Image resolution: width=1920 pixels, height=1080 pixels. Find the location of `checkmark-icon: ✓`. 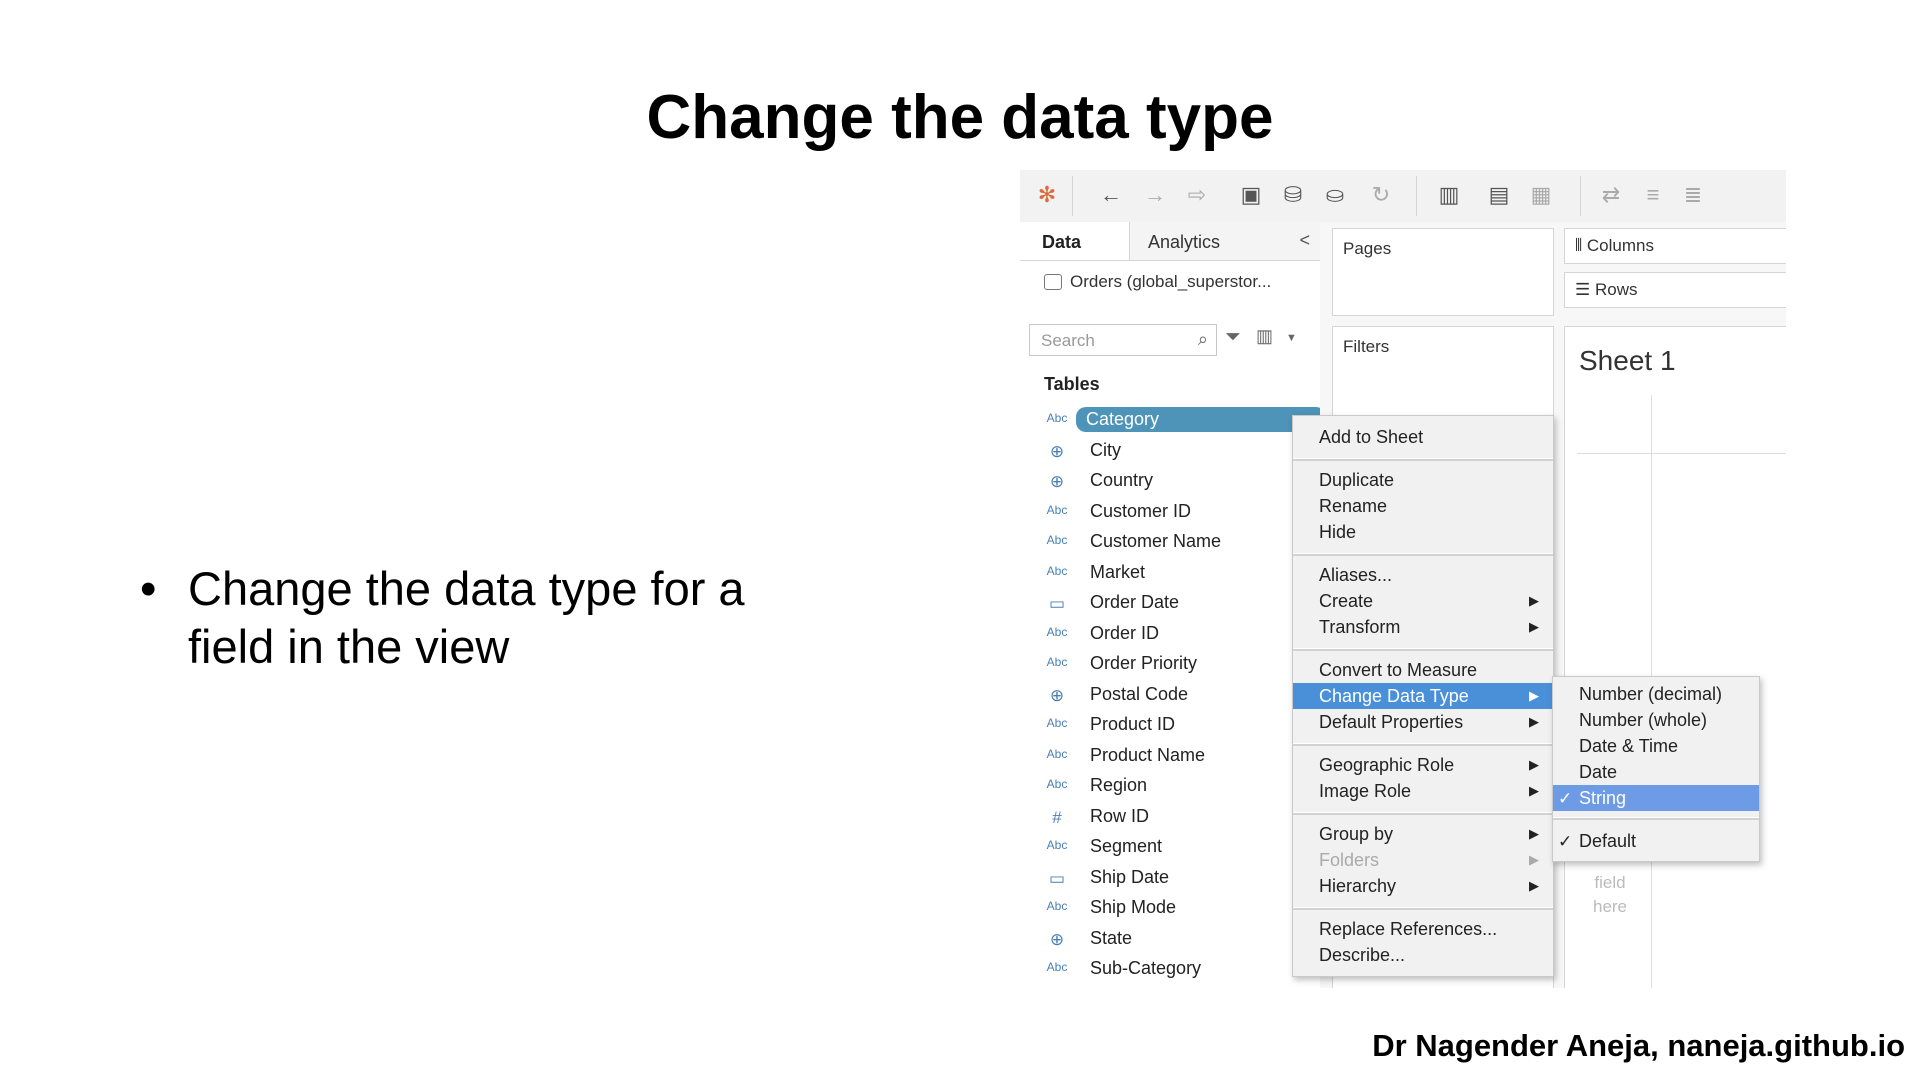

checkmark-icon: ✓ is located at coordinates (1565, 841).